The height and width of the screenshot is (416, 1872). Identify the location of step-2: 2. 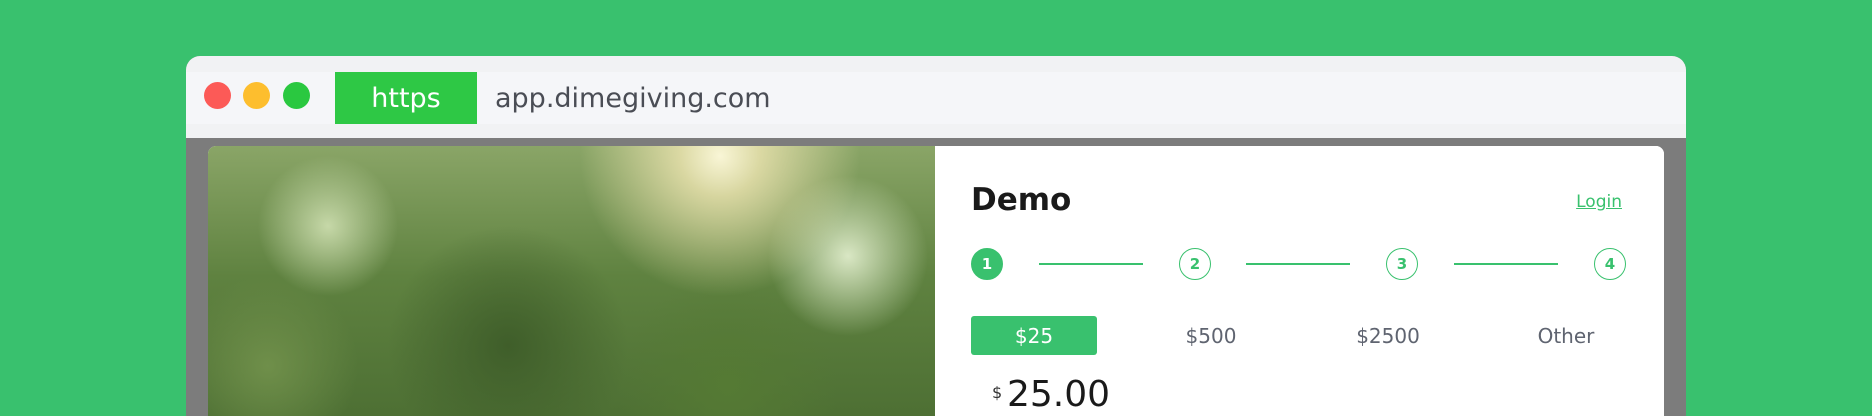
(1195, 264).